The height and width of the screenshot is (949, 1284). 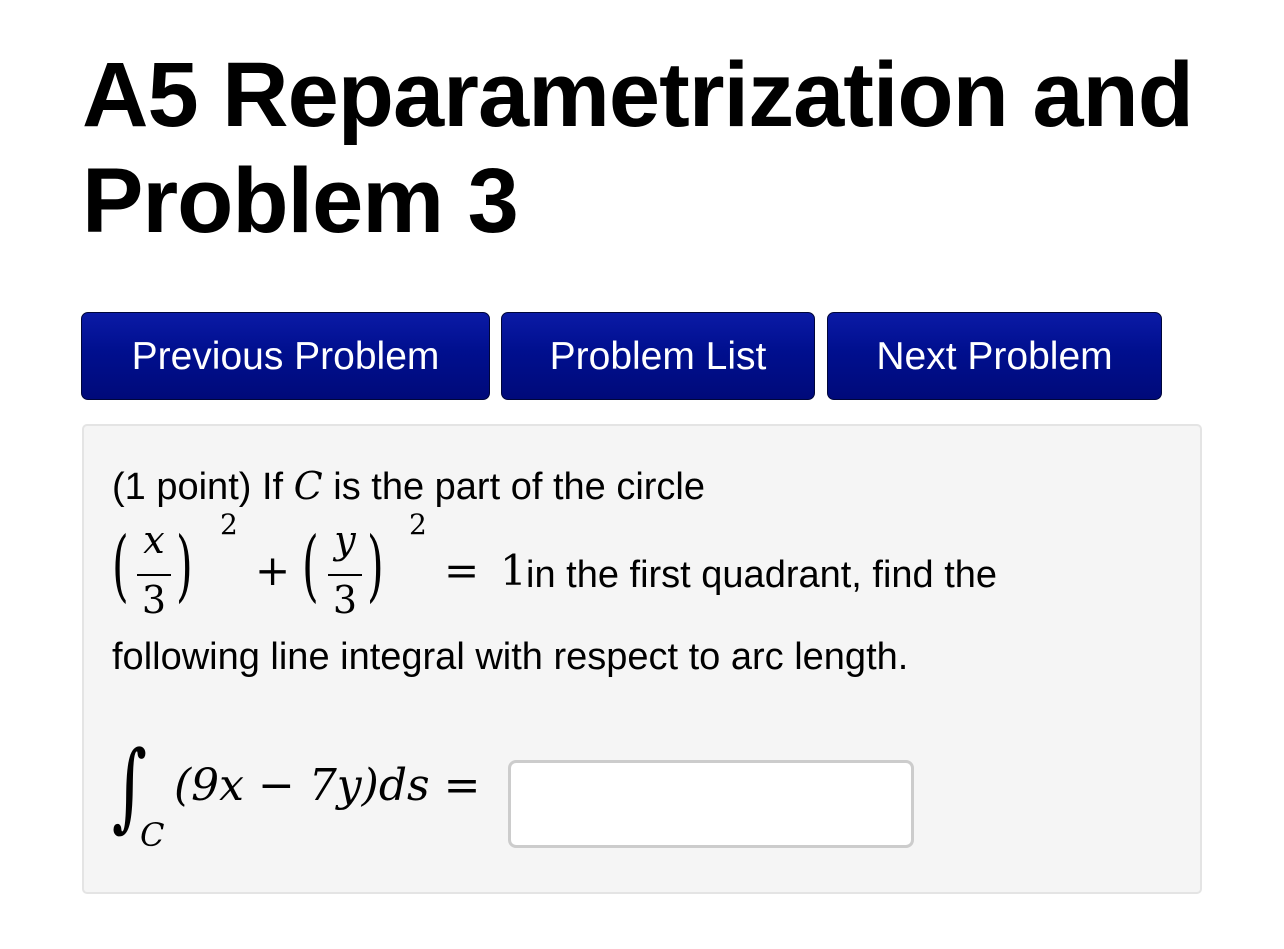 What do you see at coordinates (658, 356) in the screenshot?
I see `problem-list-button: Problem List` at bounding box center [658, 356].